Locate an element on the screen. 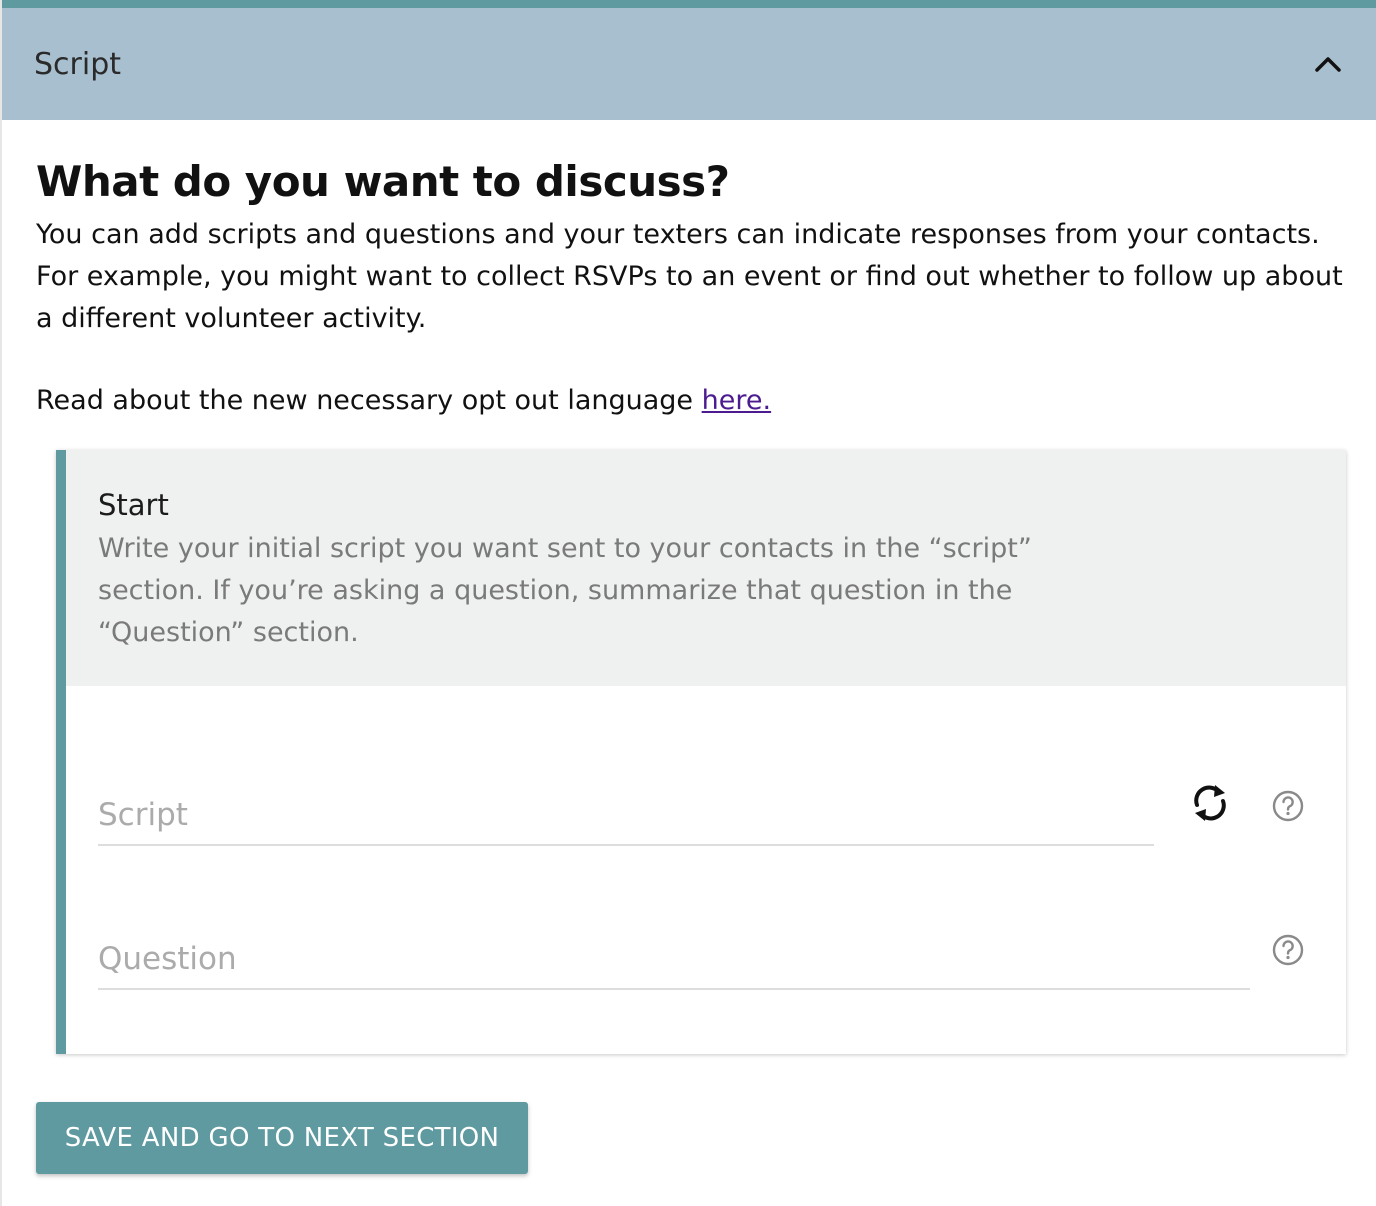 Image resolution: width=1376 pixels, height=1206 pixels. script-input is located at coordinates (626, 815).